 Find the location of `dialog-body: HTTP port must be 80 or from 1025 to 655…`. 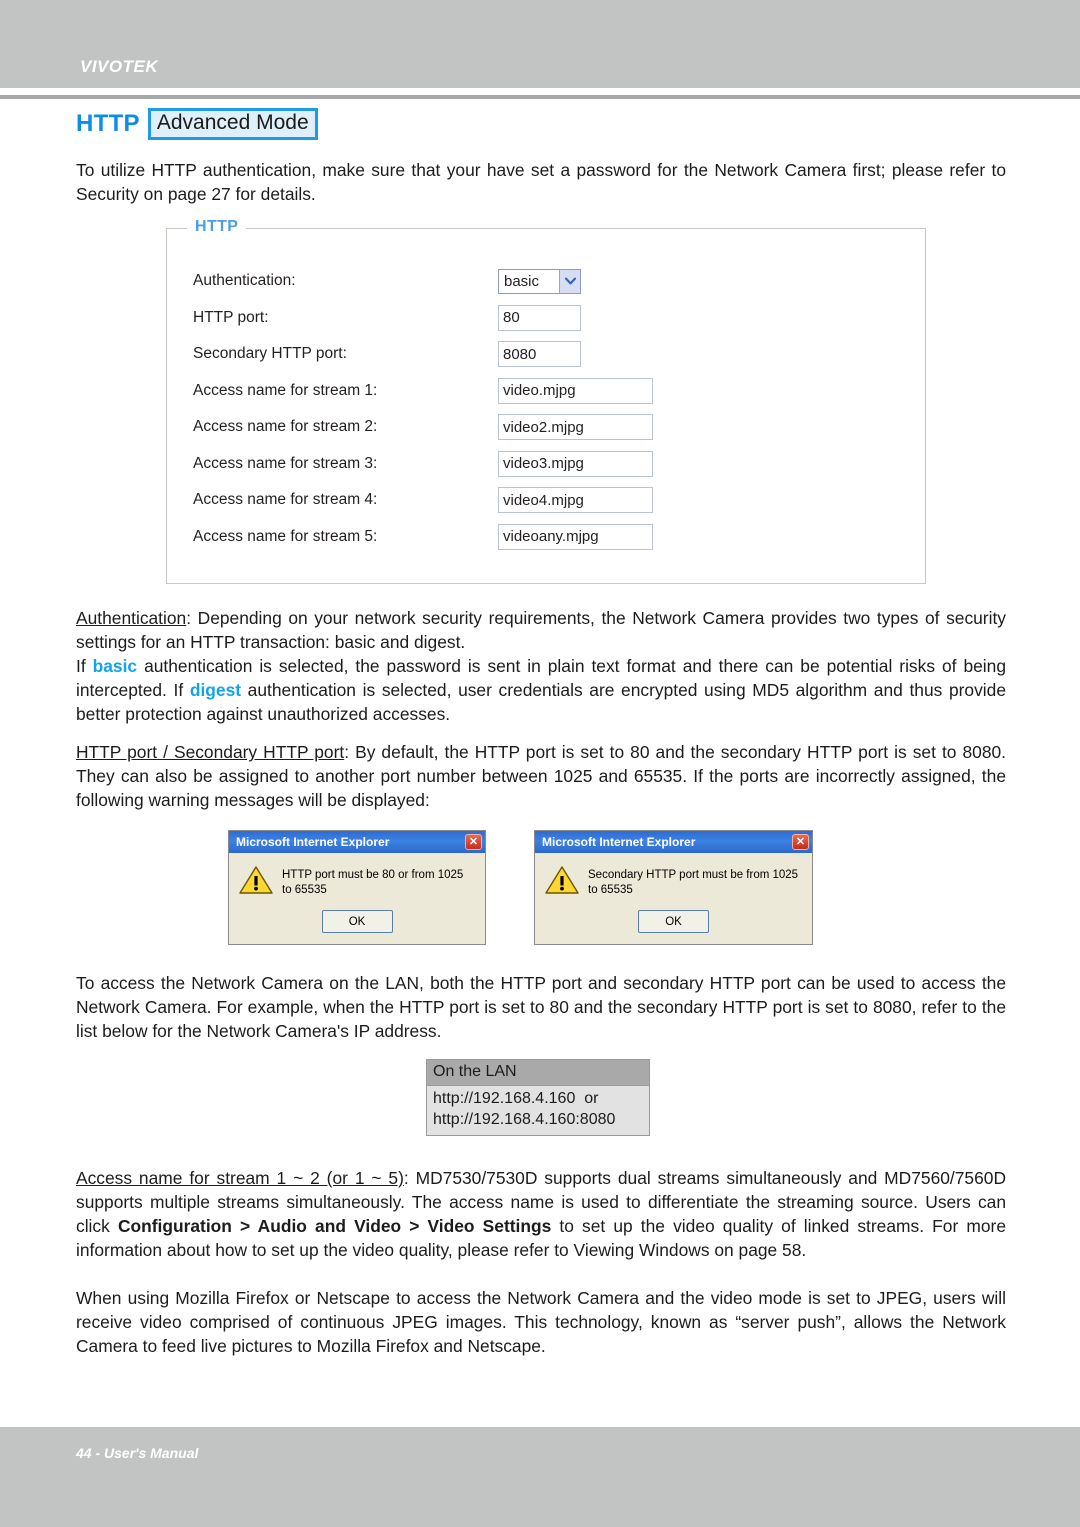

dialog-body: HTTP port must be 80 or from 1025 to 655… is located at coordinates (357, 879).